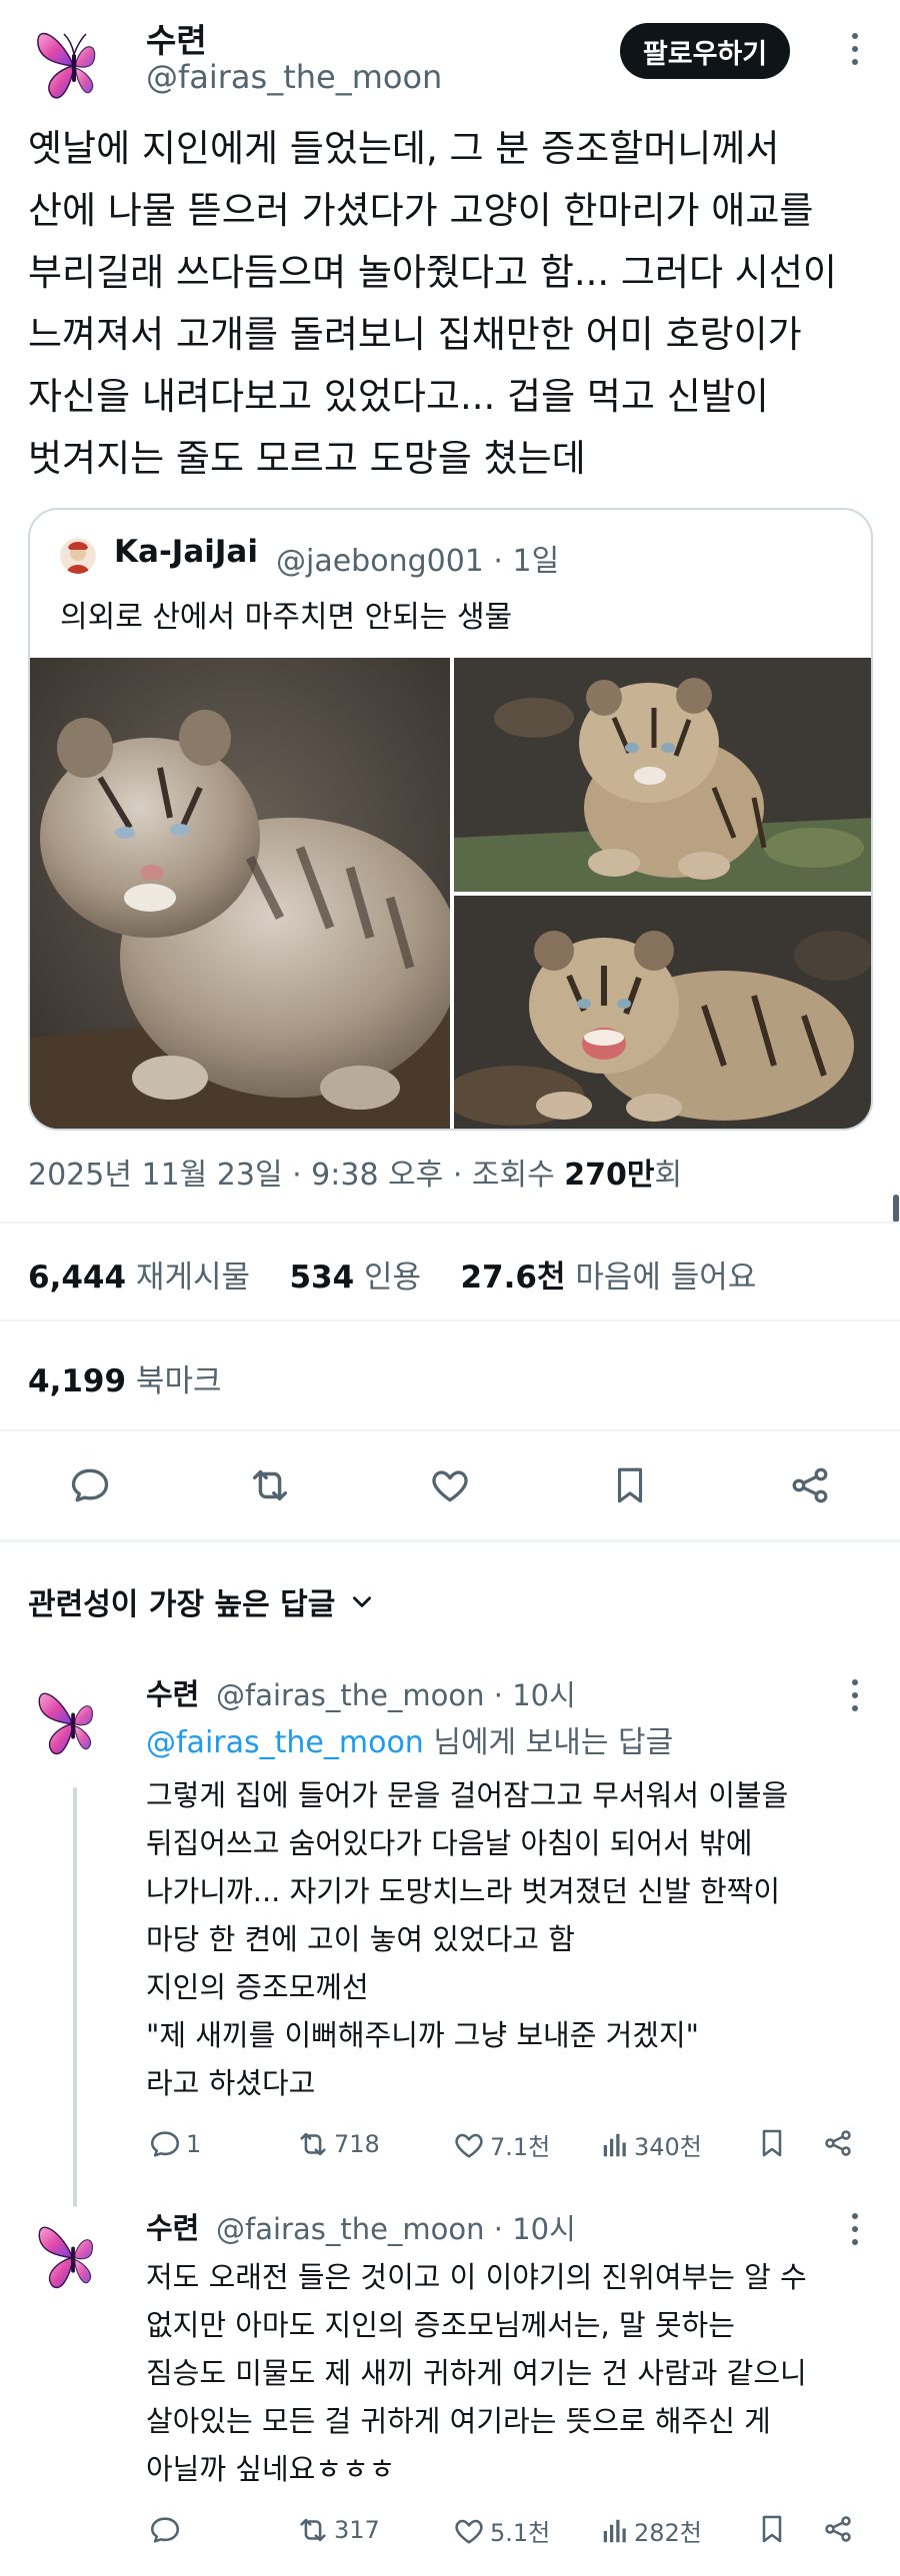 This screenshot has width=900, height=2576. Describe the element at coordinates (285, 1742) in the screenshot. I see `mention-link: @fairas_the_moon` at that location.